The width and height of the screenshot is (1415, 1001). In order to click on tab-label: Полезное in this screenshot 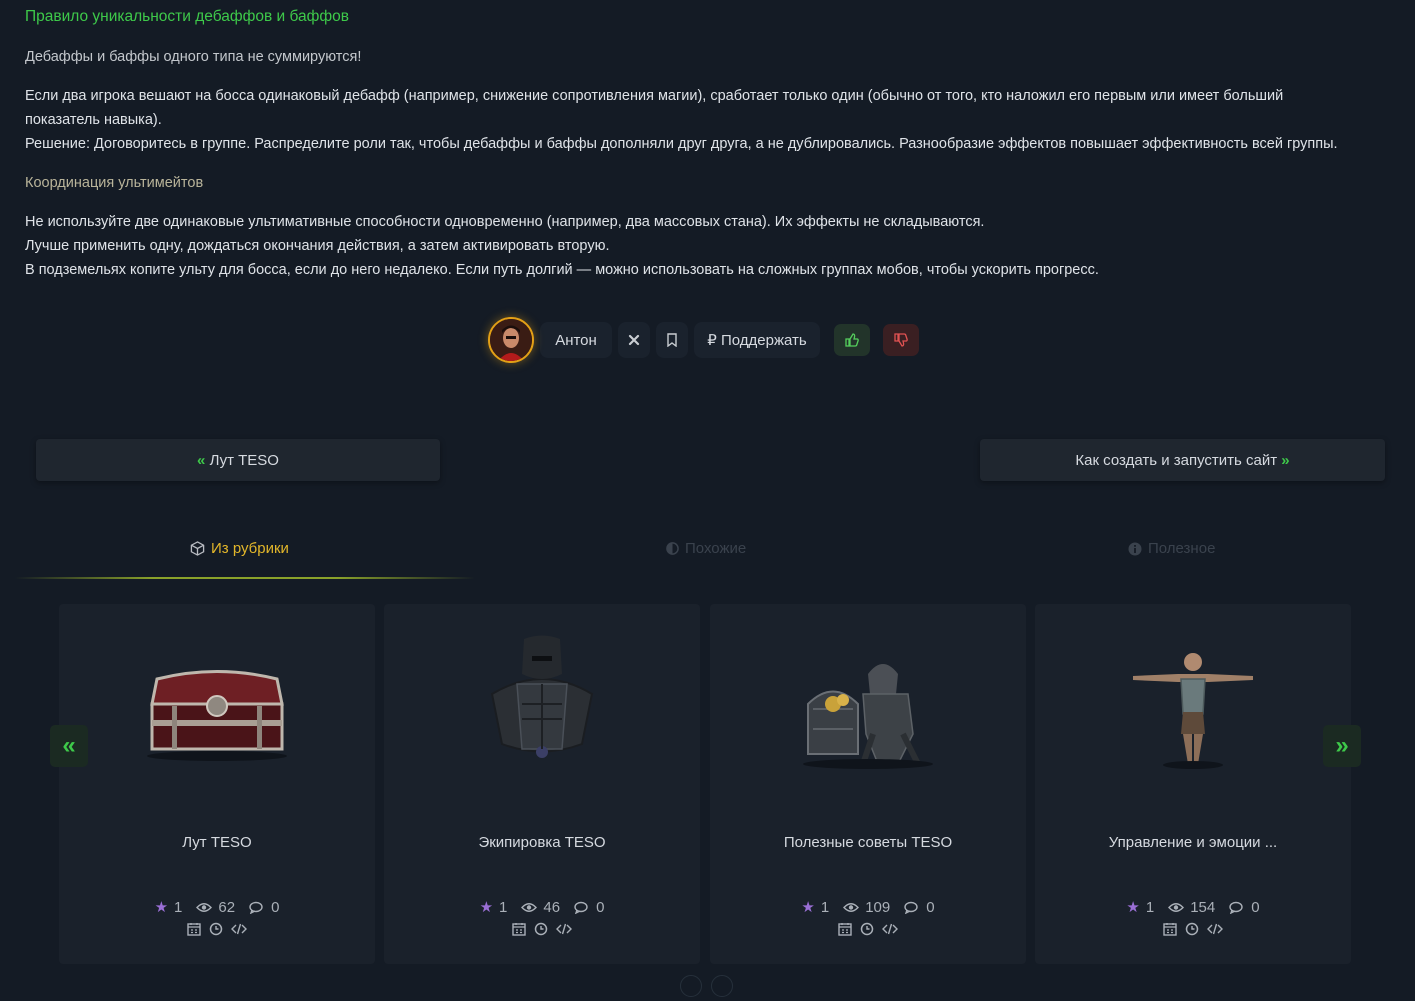, I will do `click(1182, 548)`.